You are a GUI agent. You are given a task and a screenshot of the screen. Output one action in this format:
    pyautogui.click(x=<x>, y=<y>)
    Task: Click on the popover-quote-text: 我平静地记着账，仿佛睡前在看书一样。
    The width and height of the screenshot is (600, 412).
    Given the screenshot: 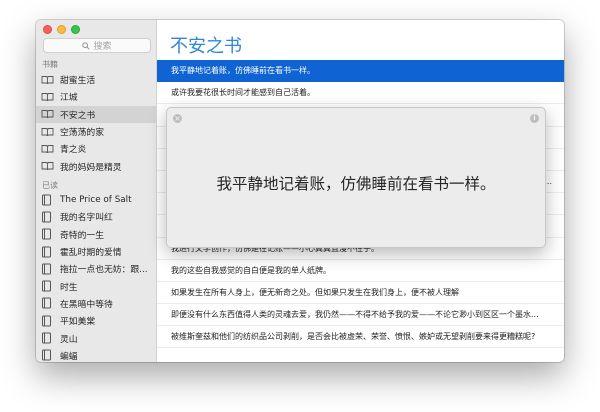 What is the action you would take?
    pyautogui.click(x=356, y=184)
    